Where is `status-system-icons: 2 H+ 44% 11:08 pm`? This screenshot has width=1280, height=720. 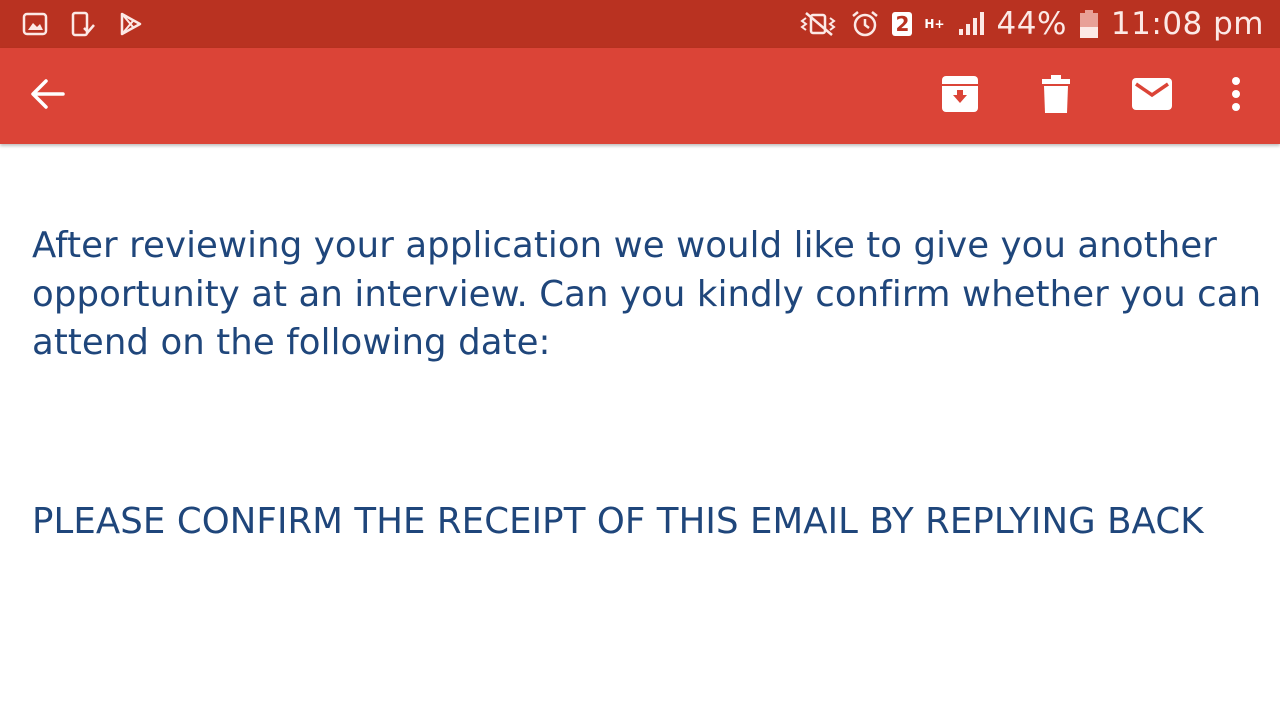
status-system-icons: 2 H+ 44% 11:08 pm is located at coordinates (1039, 24).